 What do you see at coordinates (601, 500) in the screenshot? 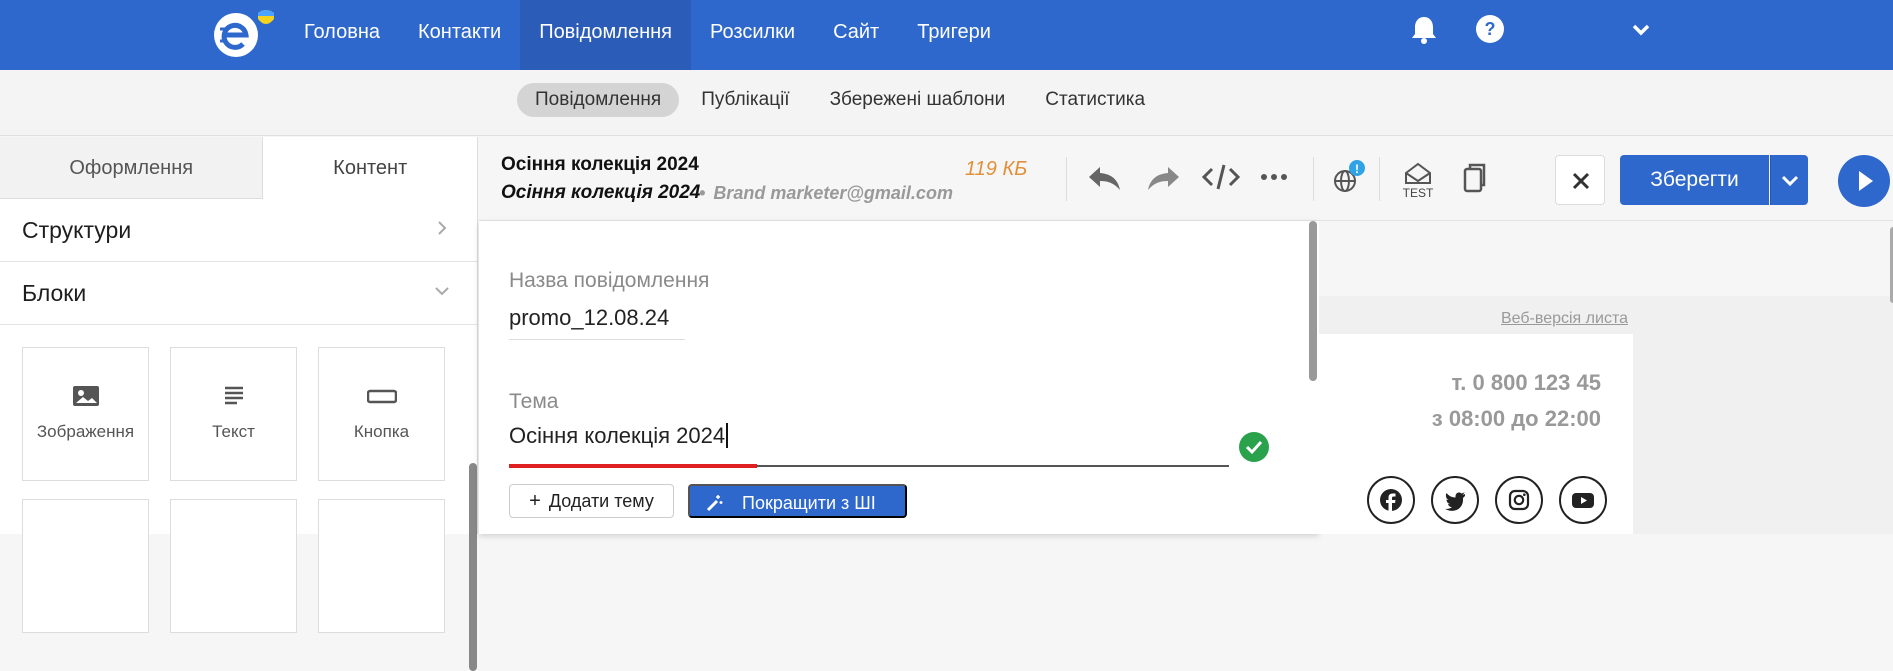
I see `add-subject-label: Додати тему` at bounding box center [601, 500].